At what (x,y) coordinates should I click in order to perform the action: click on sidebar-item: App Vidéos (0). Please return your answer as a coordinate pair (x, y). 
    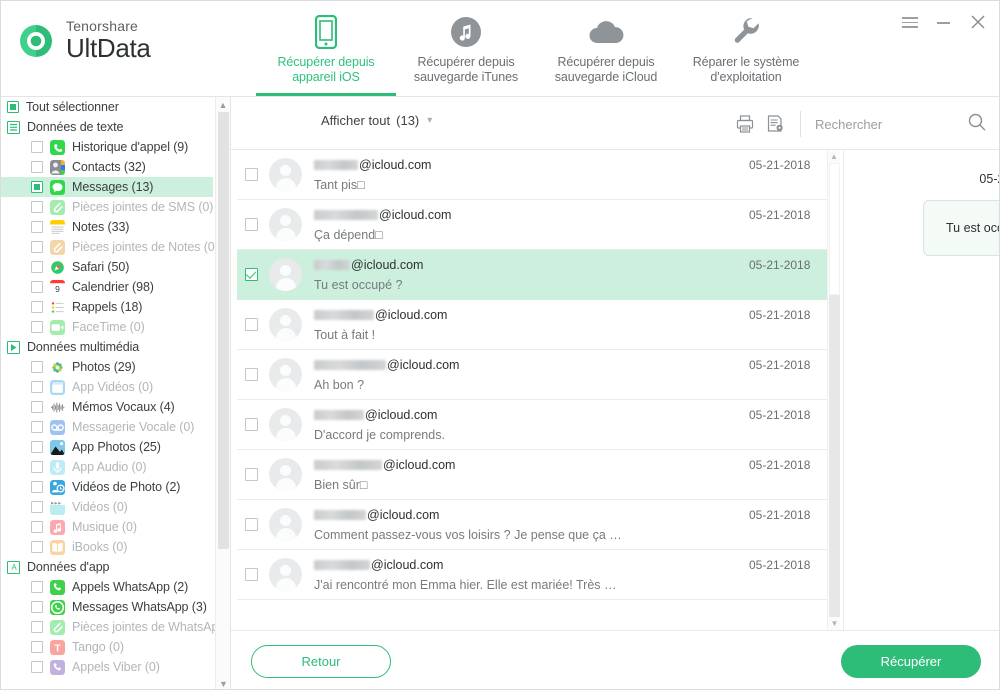
    Looking at the image, I should click on (107, 387).